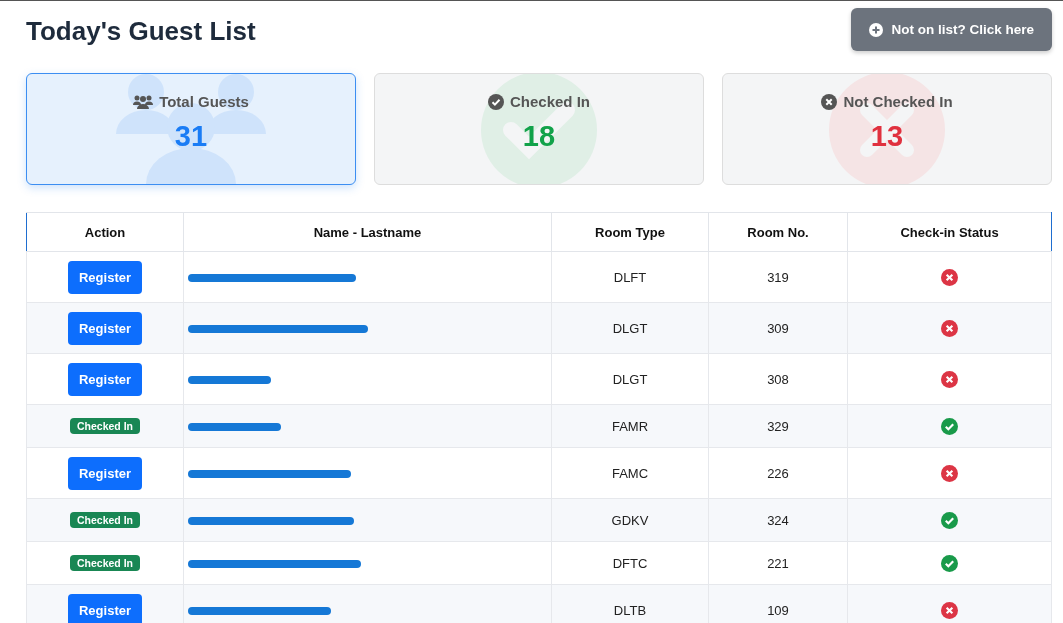  I want to click on column-header: Room Type, so click(630, 232).